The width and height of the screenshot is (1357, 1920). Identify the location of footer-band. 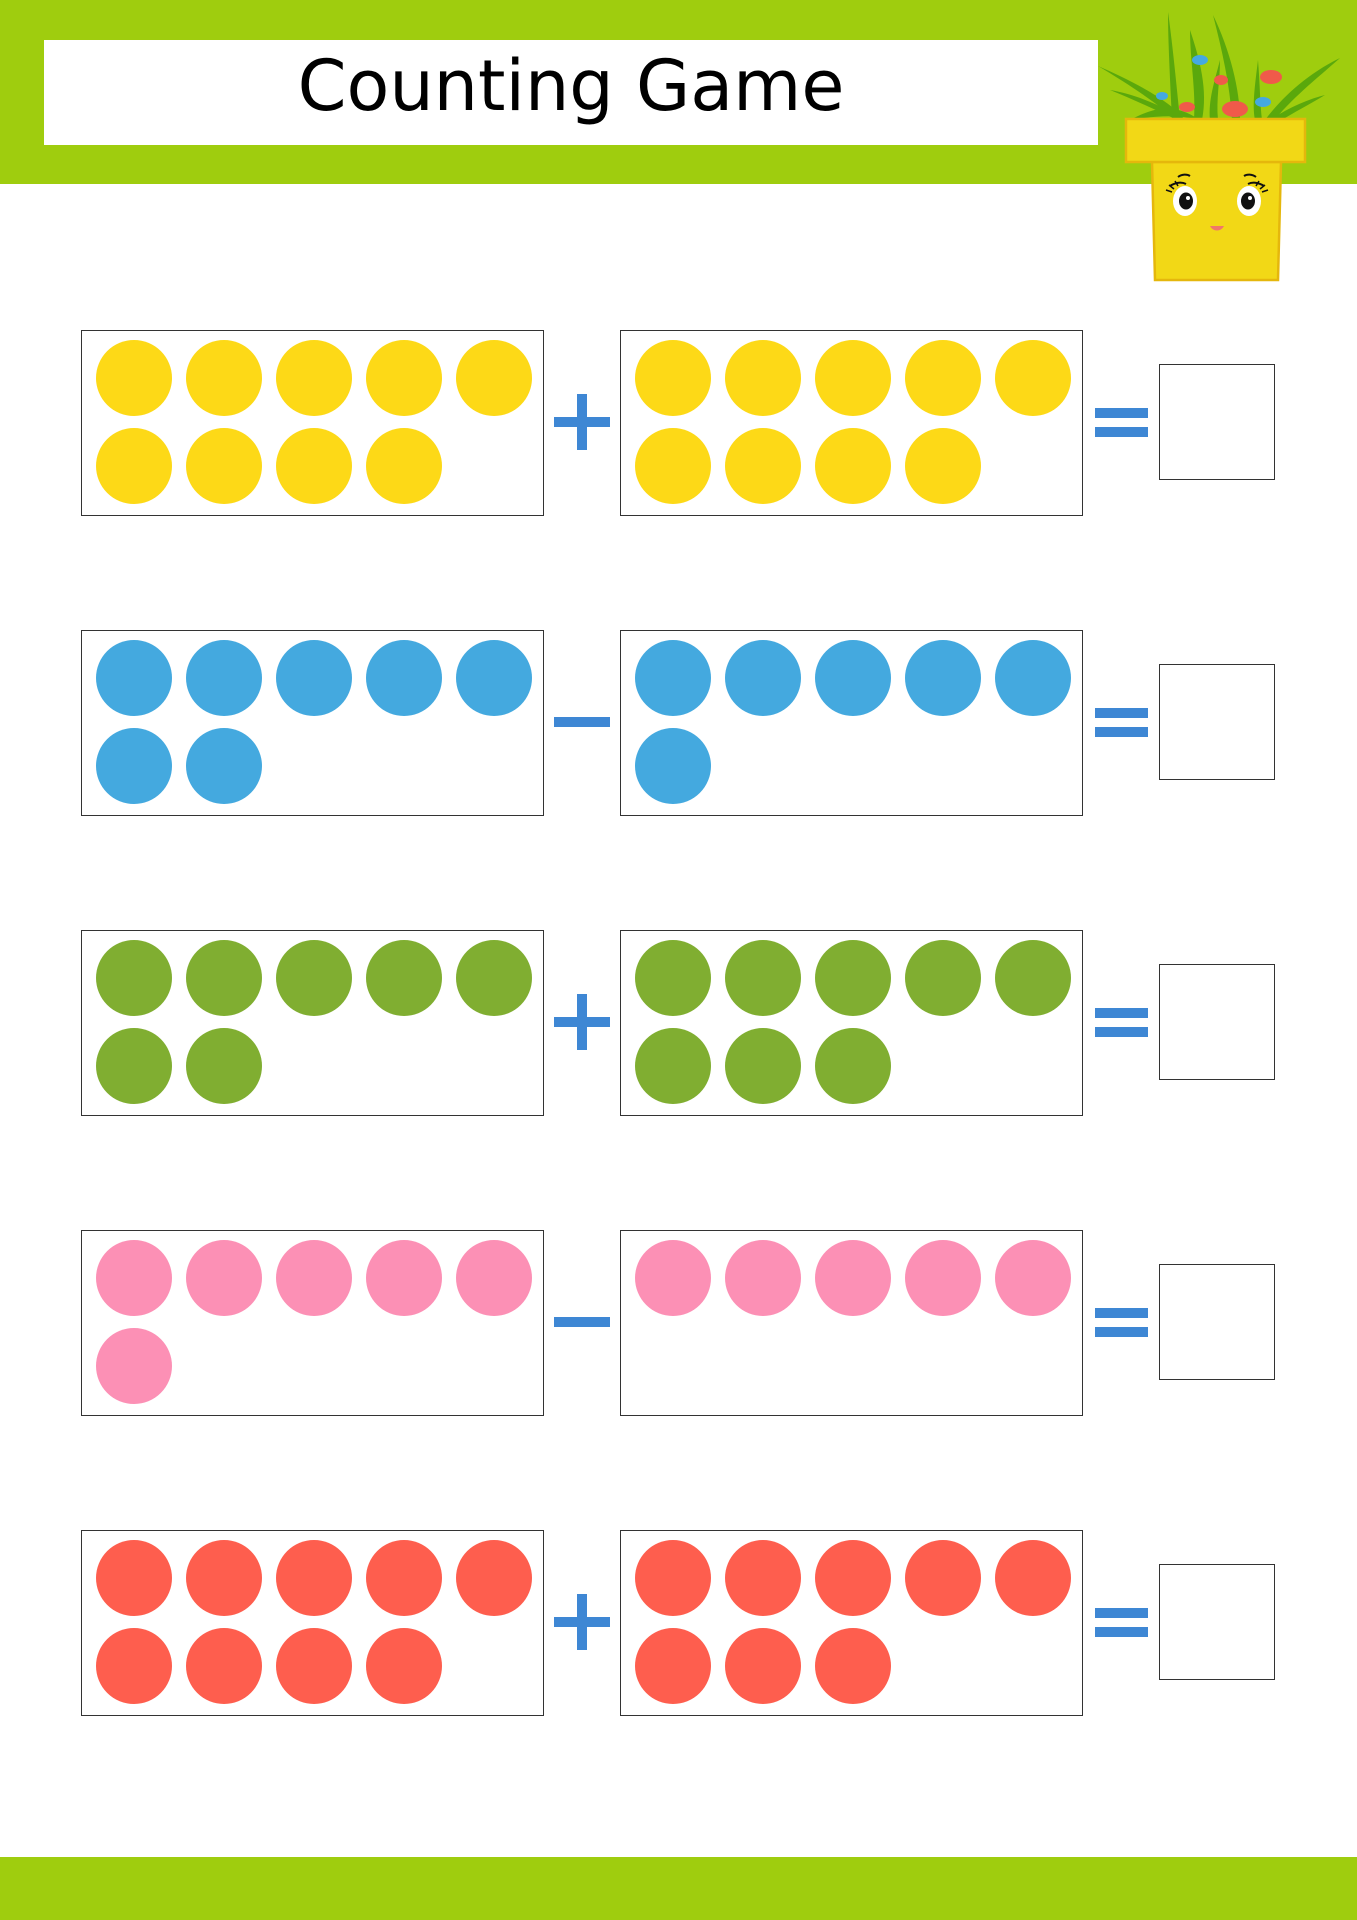
(678, 1888).